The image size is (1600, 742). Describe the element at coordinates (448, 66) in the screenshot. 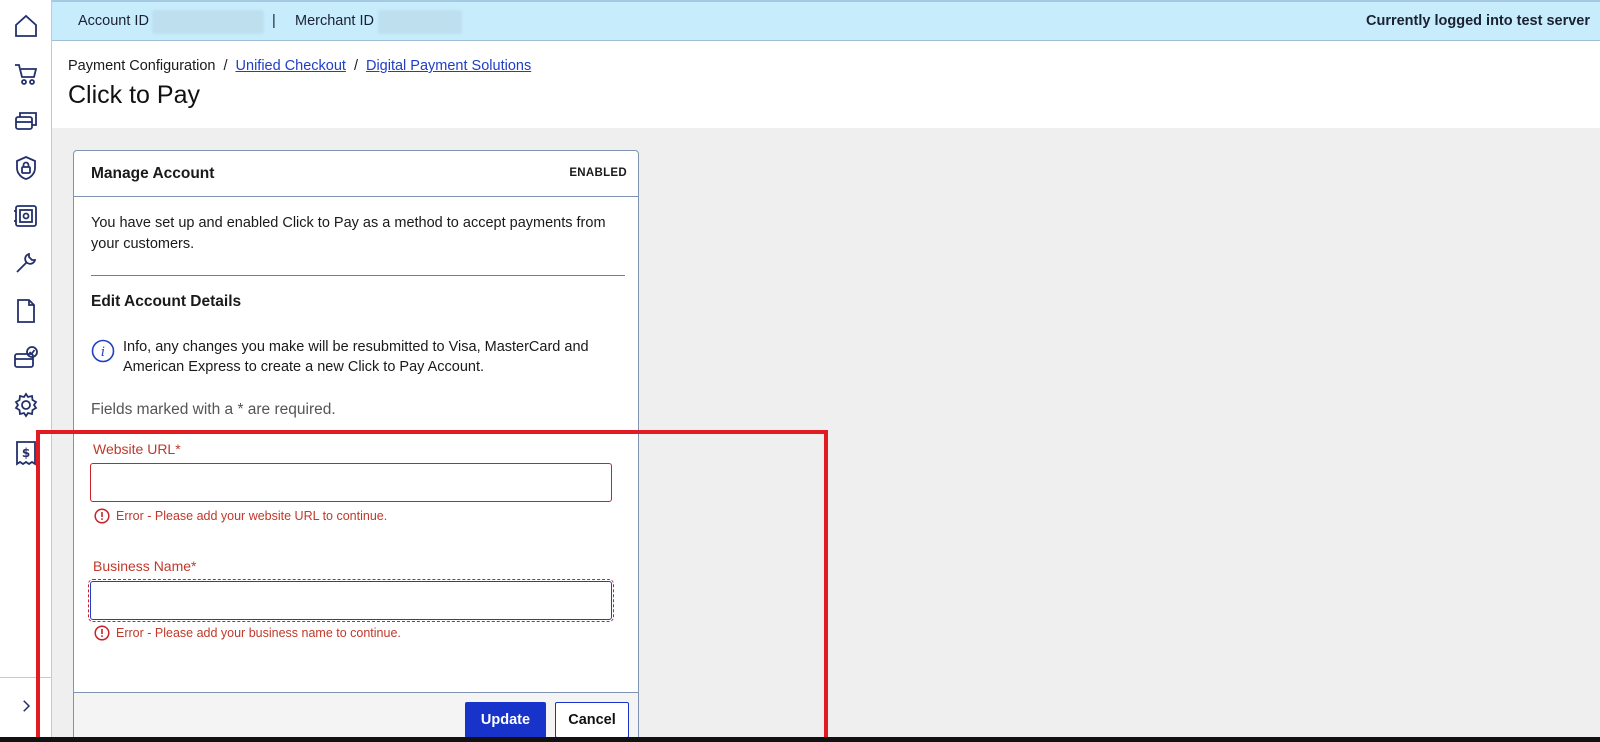

I see `breadcrumb-digital-payment-solutions: Digital Payment Solutions` at that location.